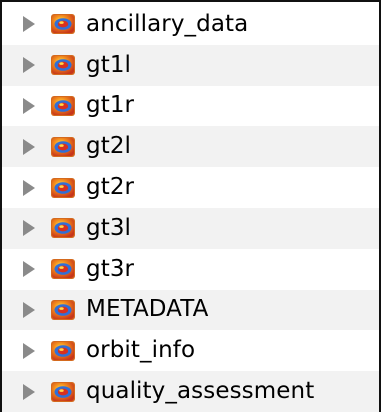 This screenshot has height=416, width=385. I want to click on tree-row-label: gt1r, so click(110, 105).